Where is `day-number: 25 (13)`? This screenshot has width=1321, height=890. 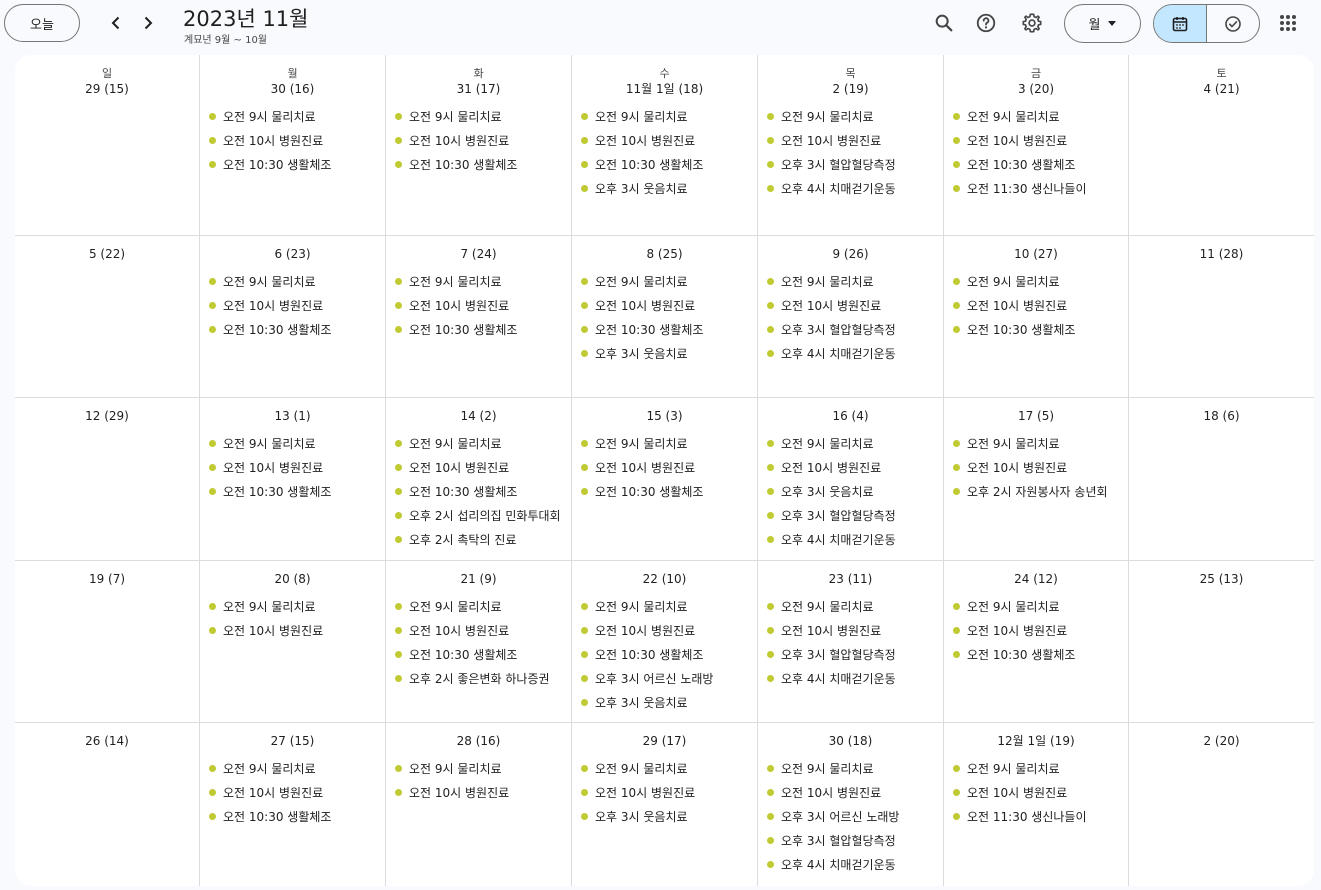 day-number: 25 (13) is located at coordinates (1221, 579).